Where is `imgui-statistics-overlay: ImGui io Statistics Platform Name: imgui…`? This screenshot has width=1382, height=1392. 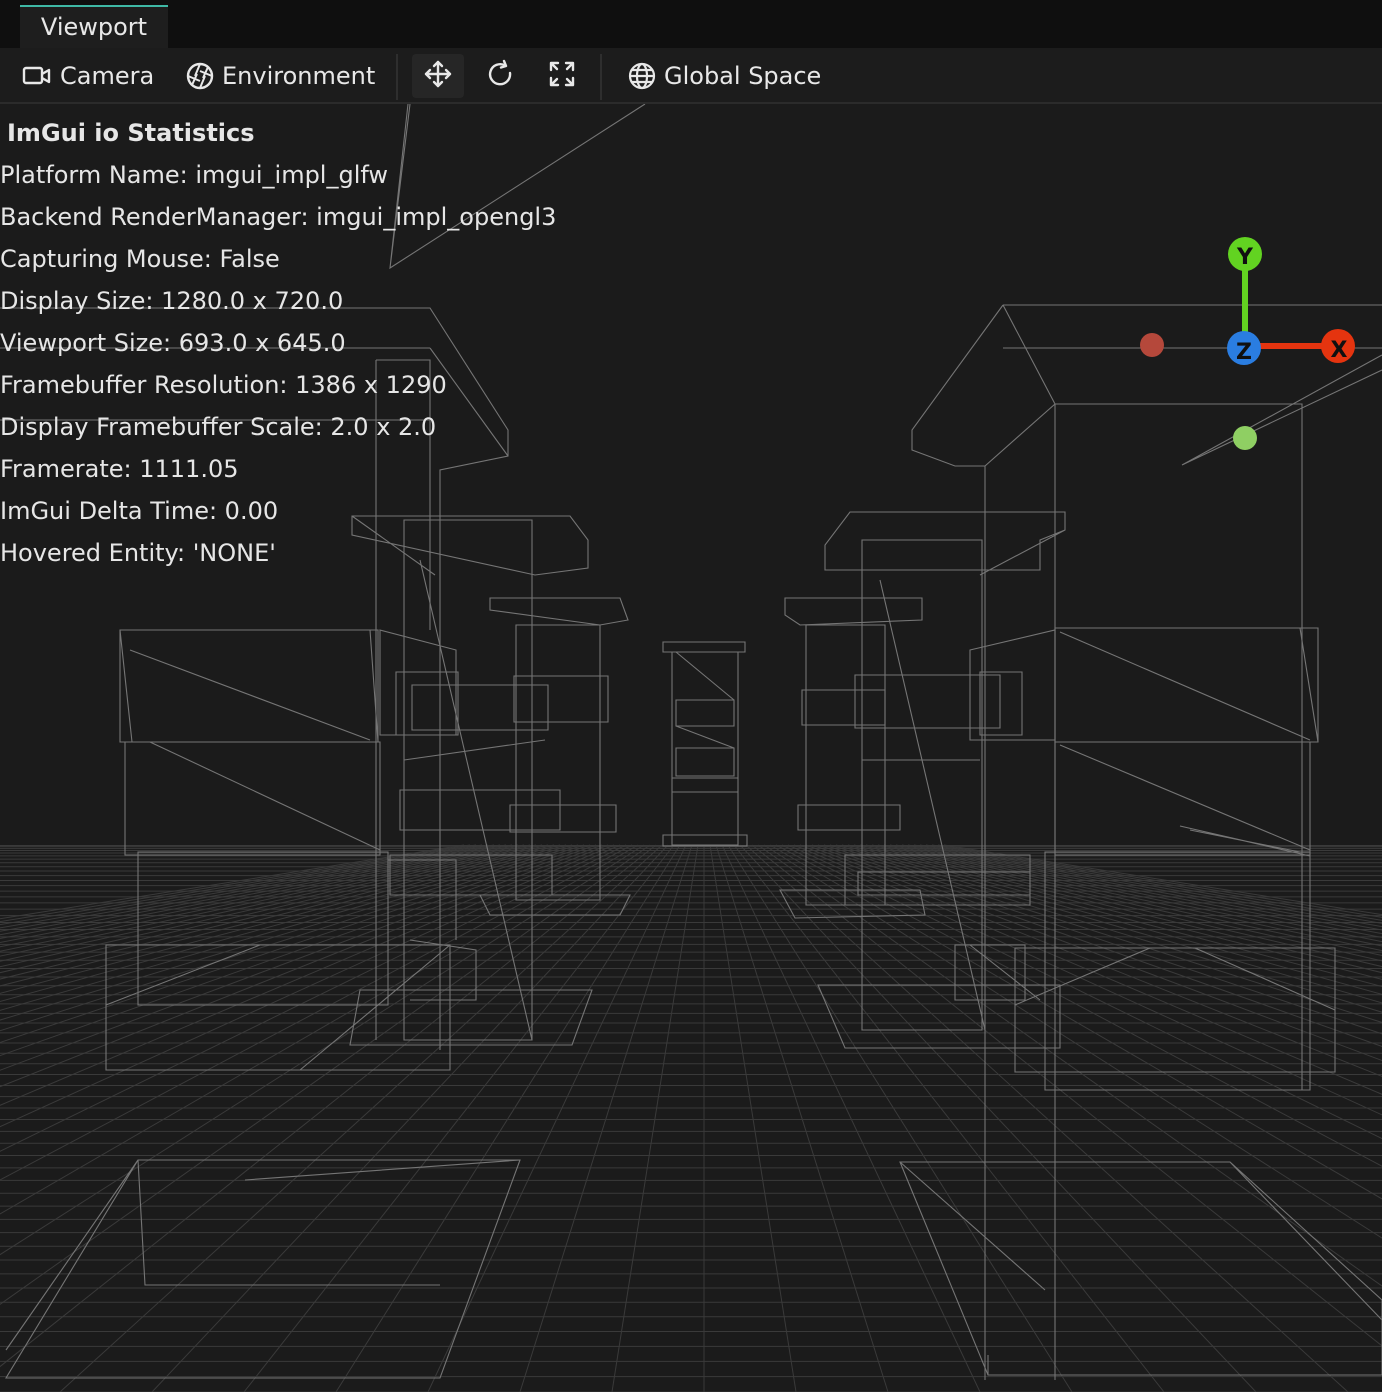 imgui-statistics-overlay: ImGui io Statistics Platform Name: imgui… is located at coordinates (278, 343).